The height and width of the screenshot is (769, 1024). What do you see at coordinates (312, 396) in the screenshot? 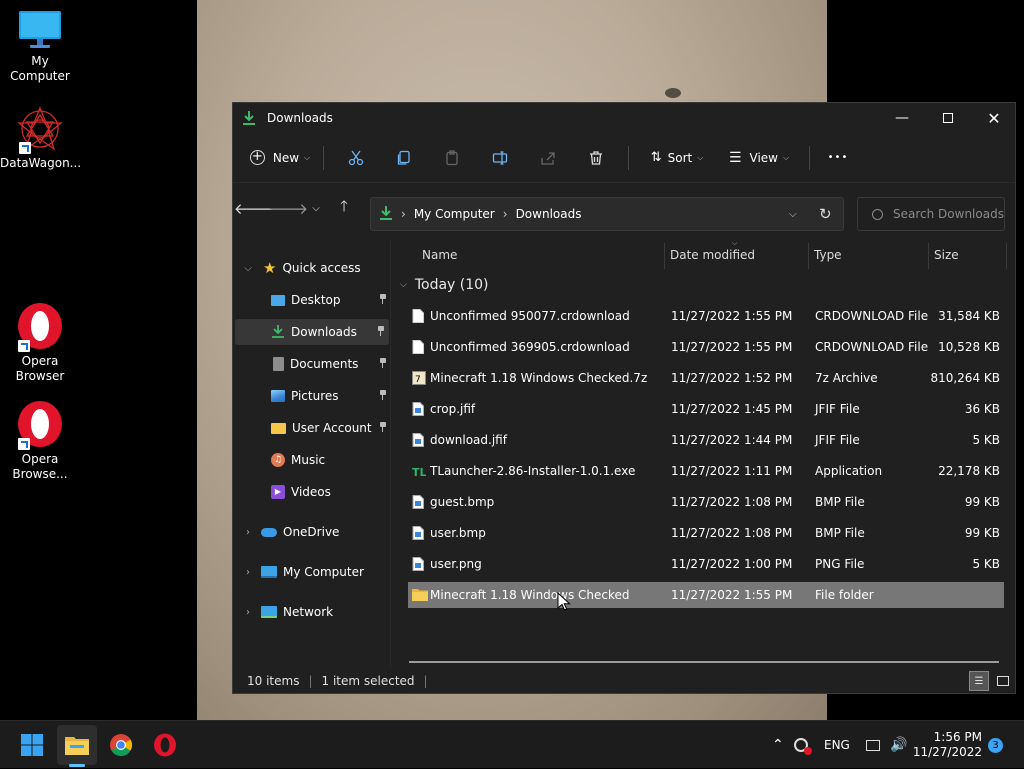
I see `sidebar-item-pictures: Pictures` at bounding box center [312, 396].